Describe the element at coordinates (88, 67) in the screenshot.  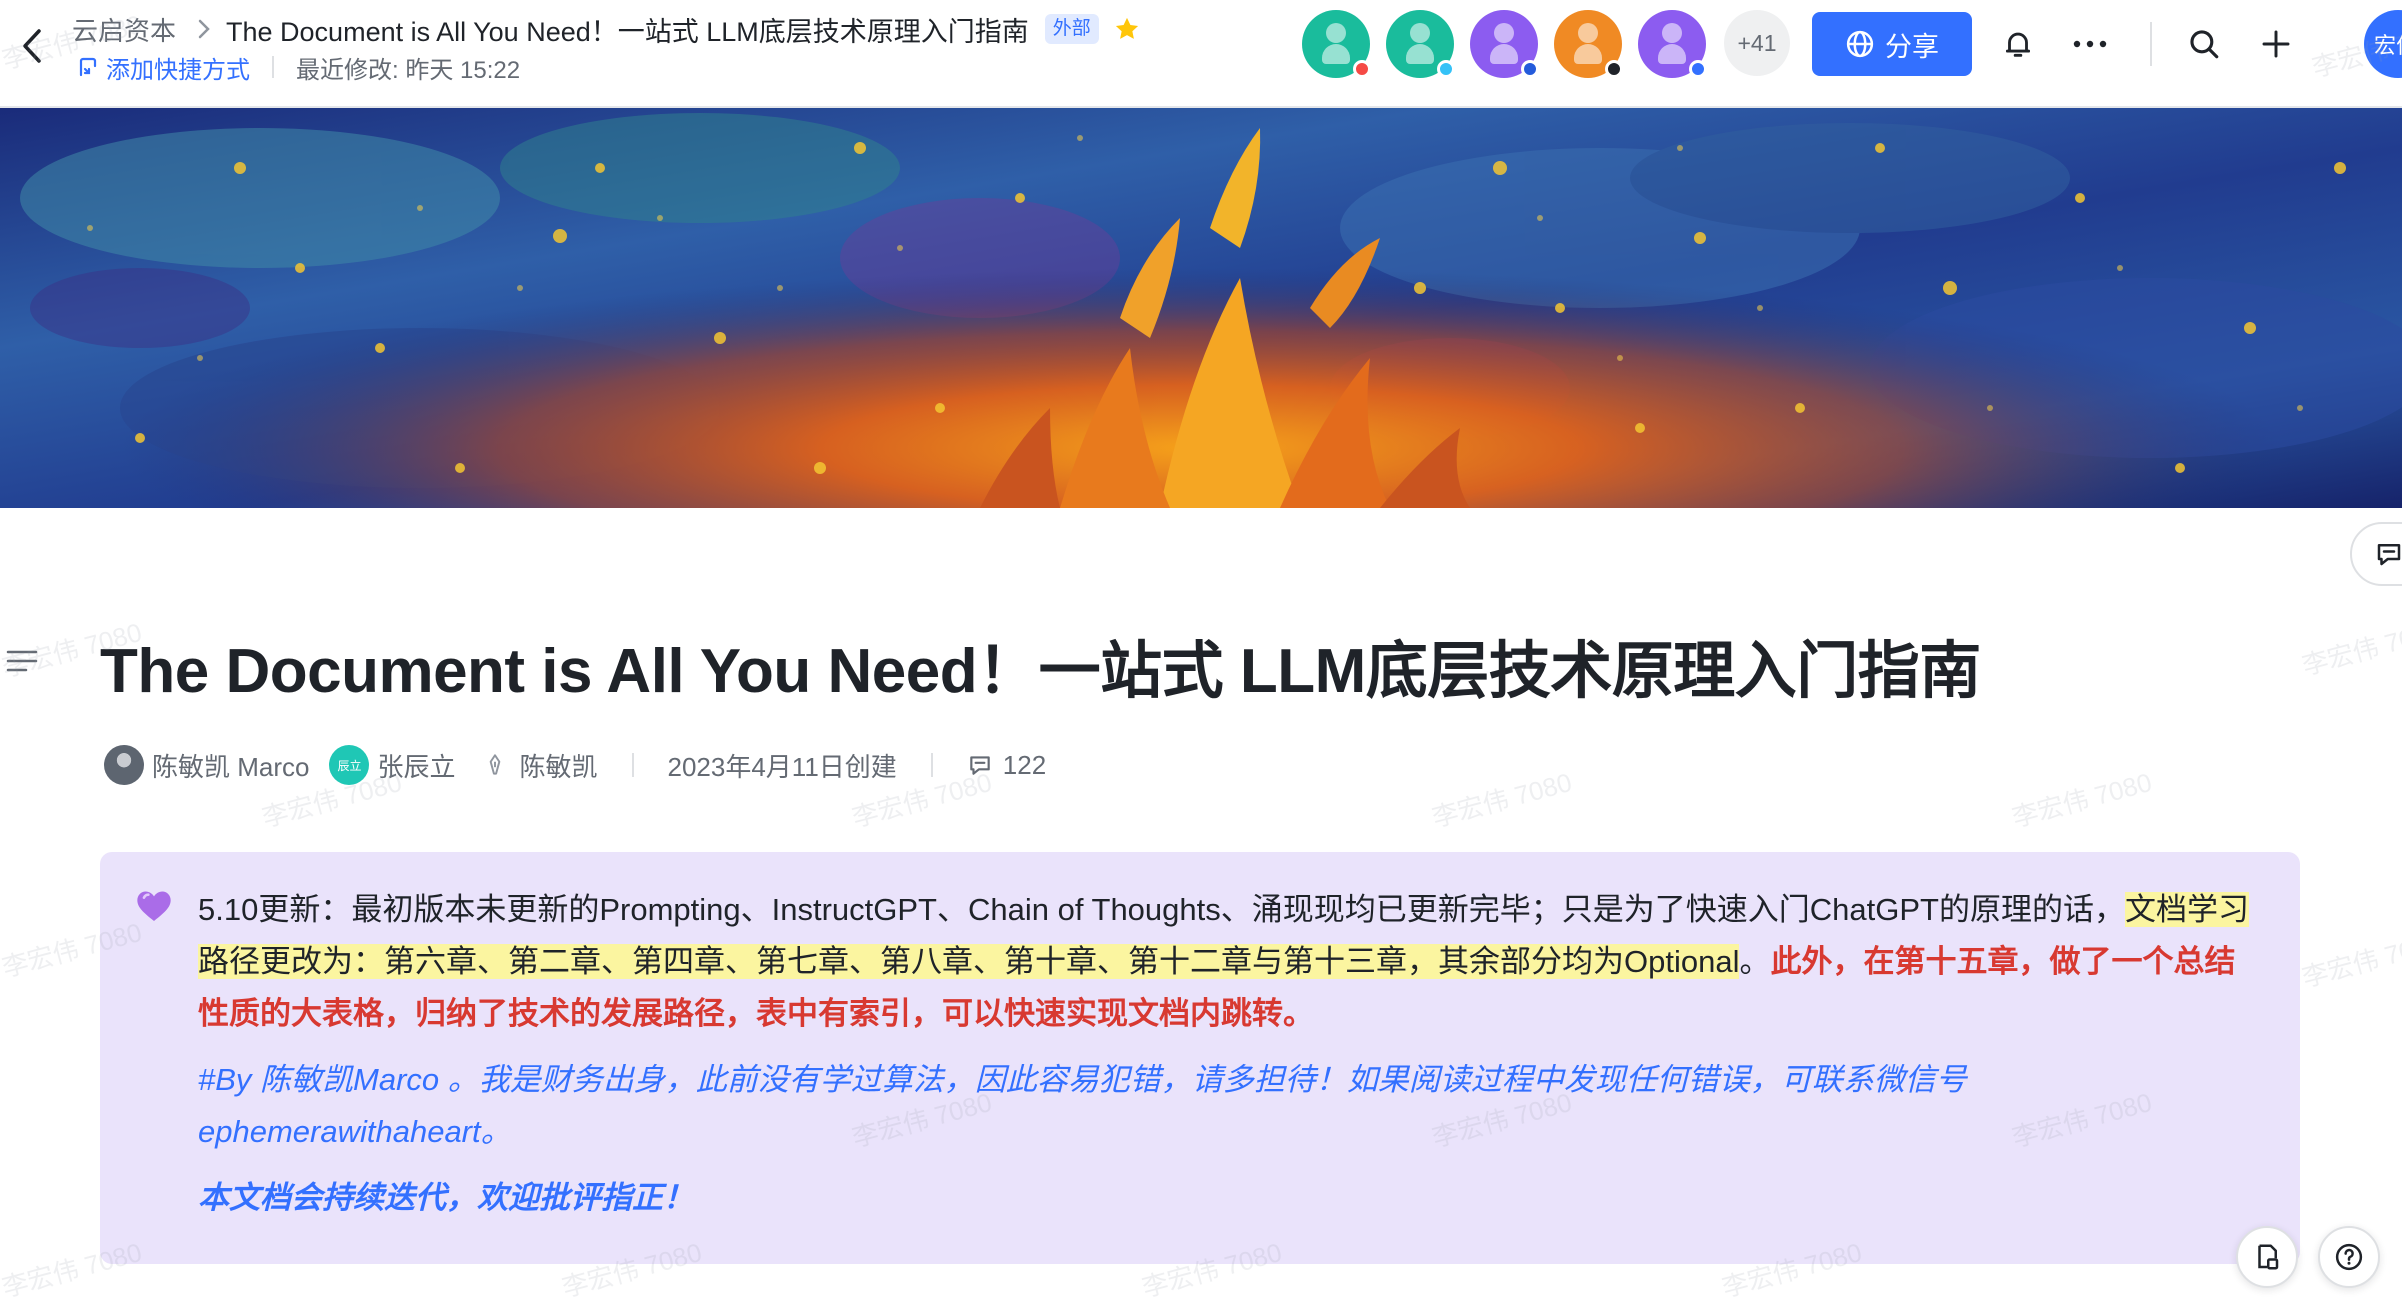
I see `shortcut-icon` at that location.